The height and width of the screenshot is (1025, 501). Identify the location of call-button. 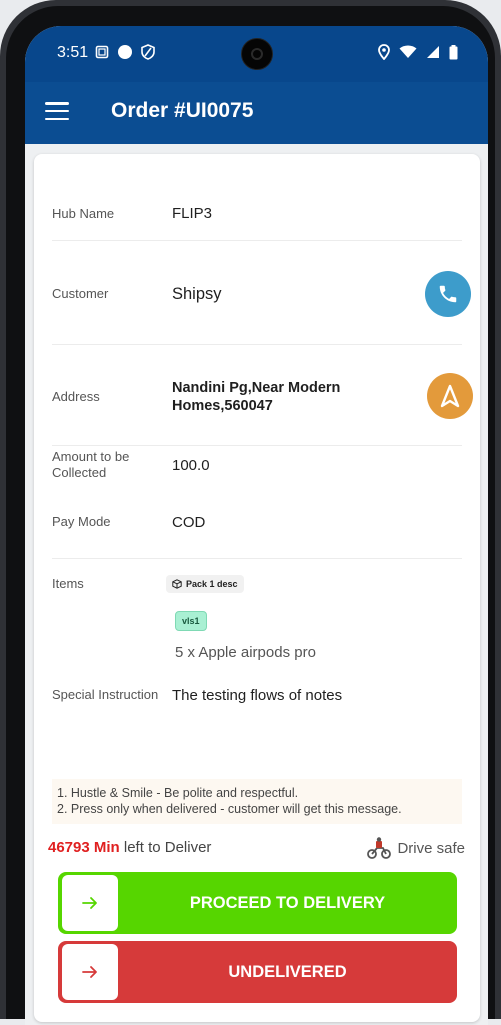
(448, 294).